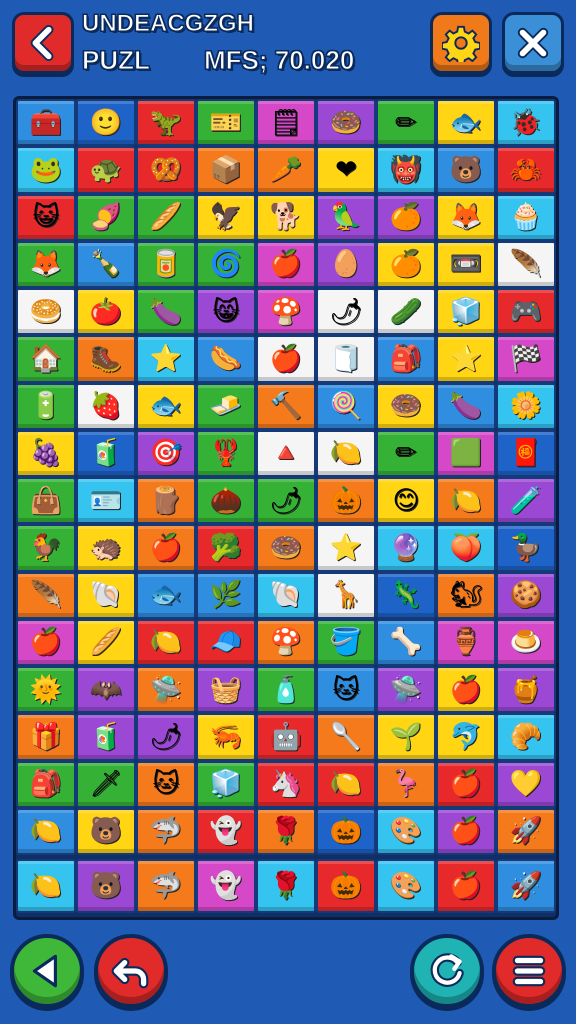 Image resolution: width=576 pixels, height=1024 pixels. I want to click on puzzle-tile: 🦐, so click(226, 737).